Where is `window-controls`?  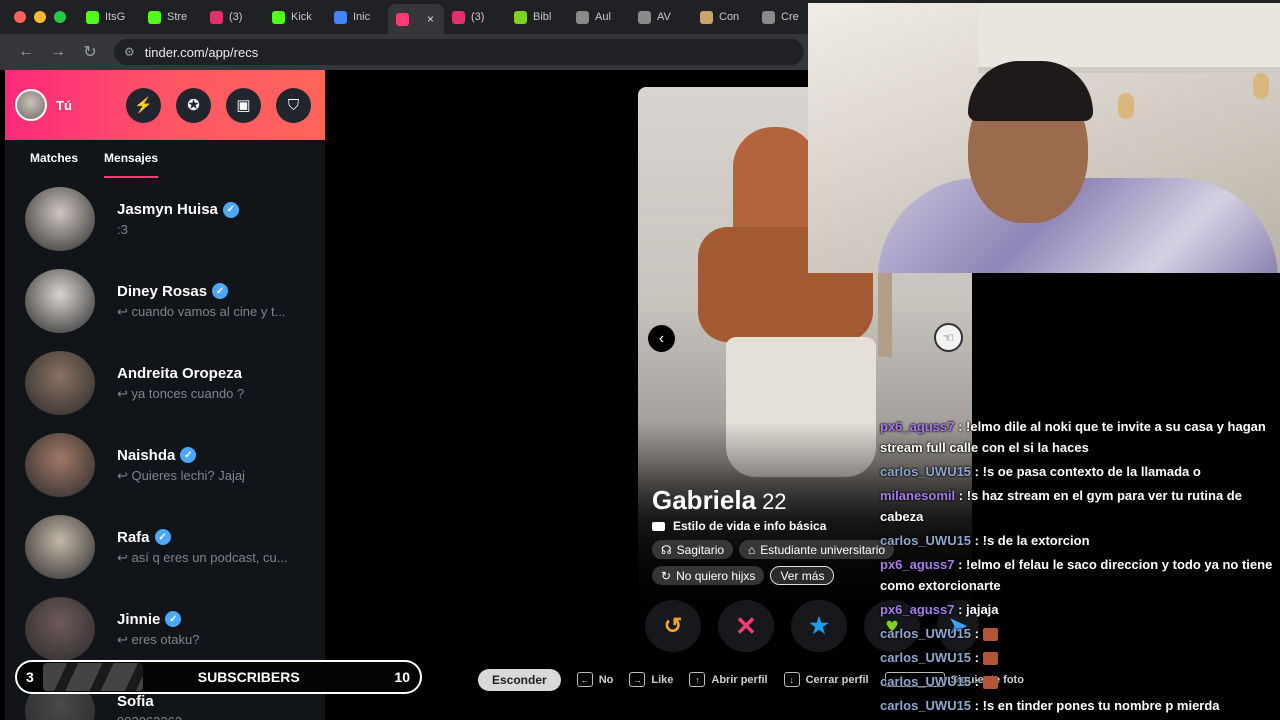 window-controls is located at coordinates (39, 17).